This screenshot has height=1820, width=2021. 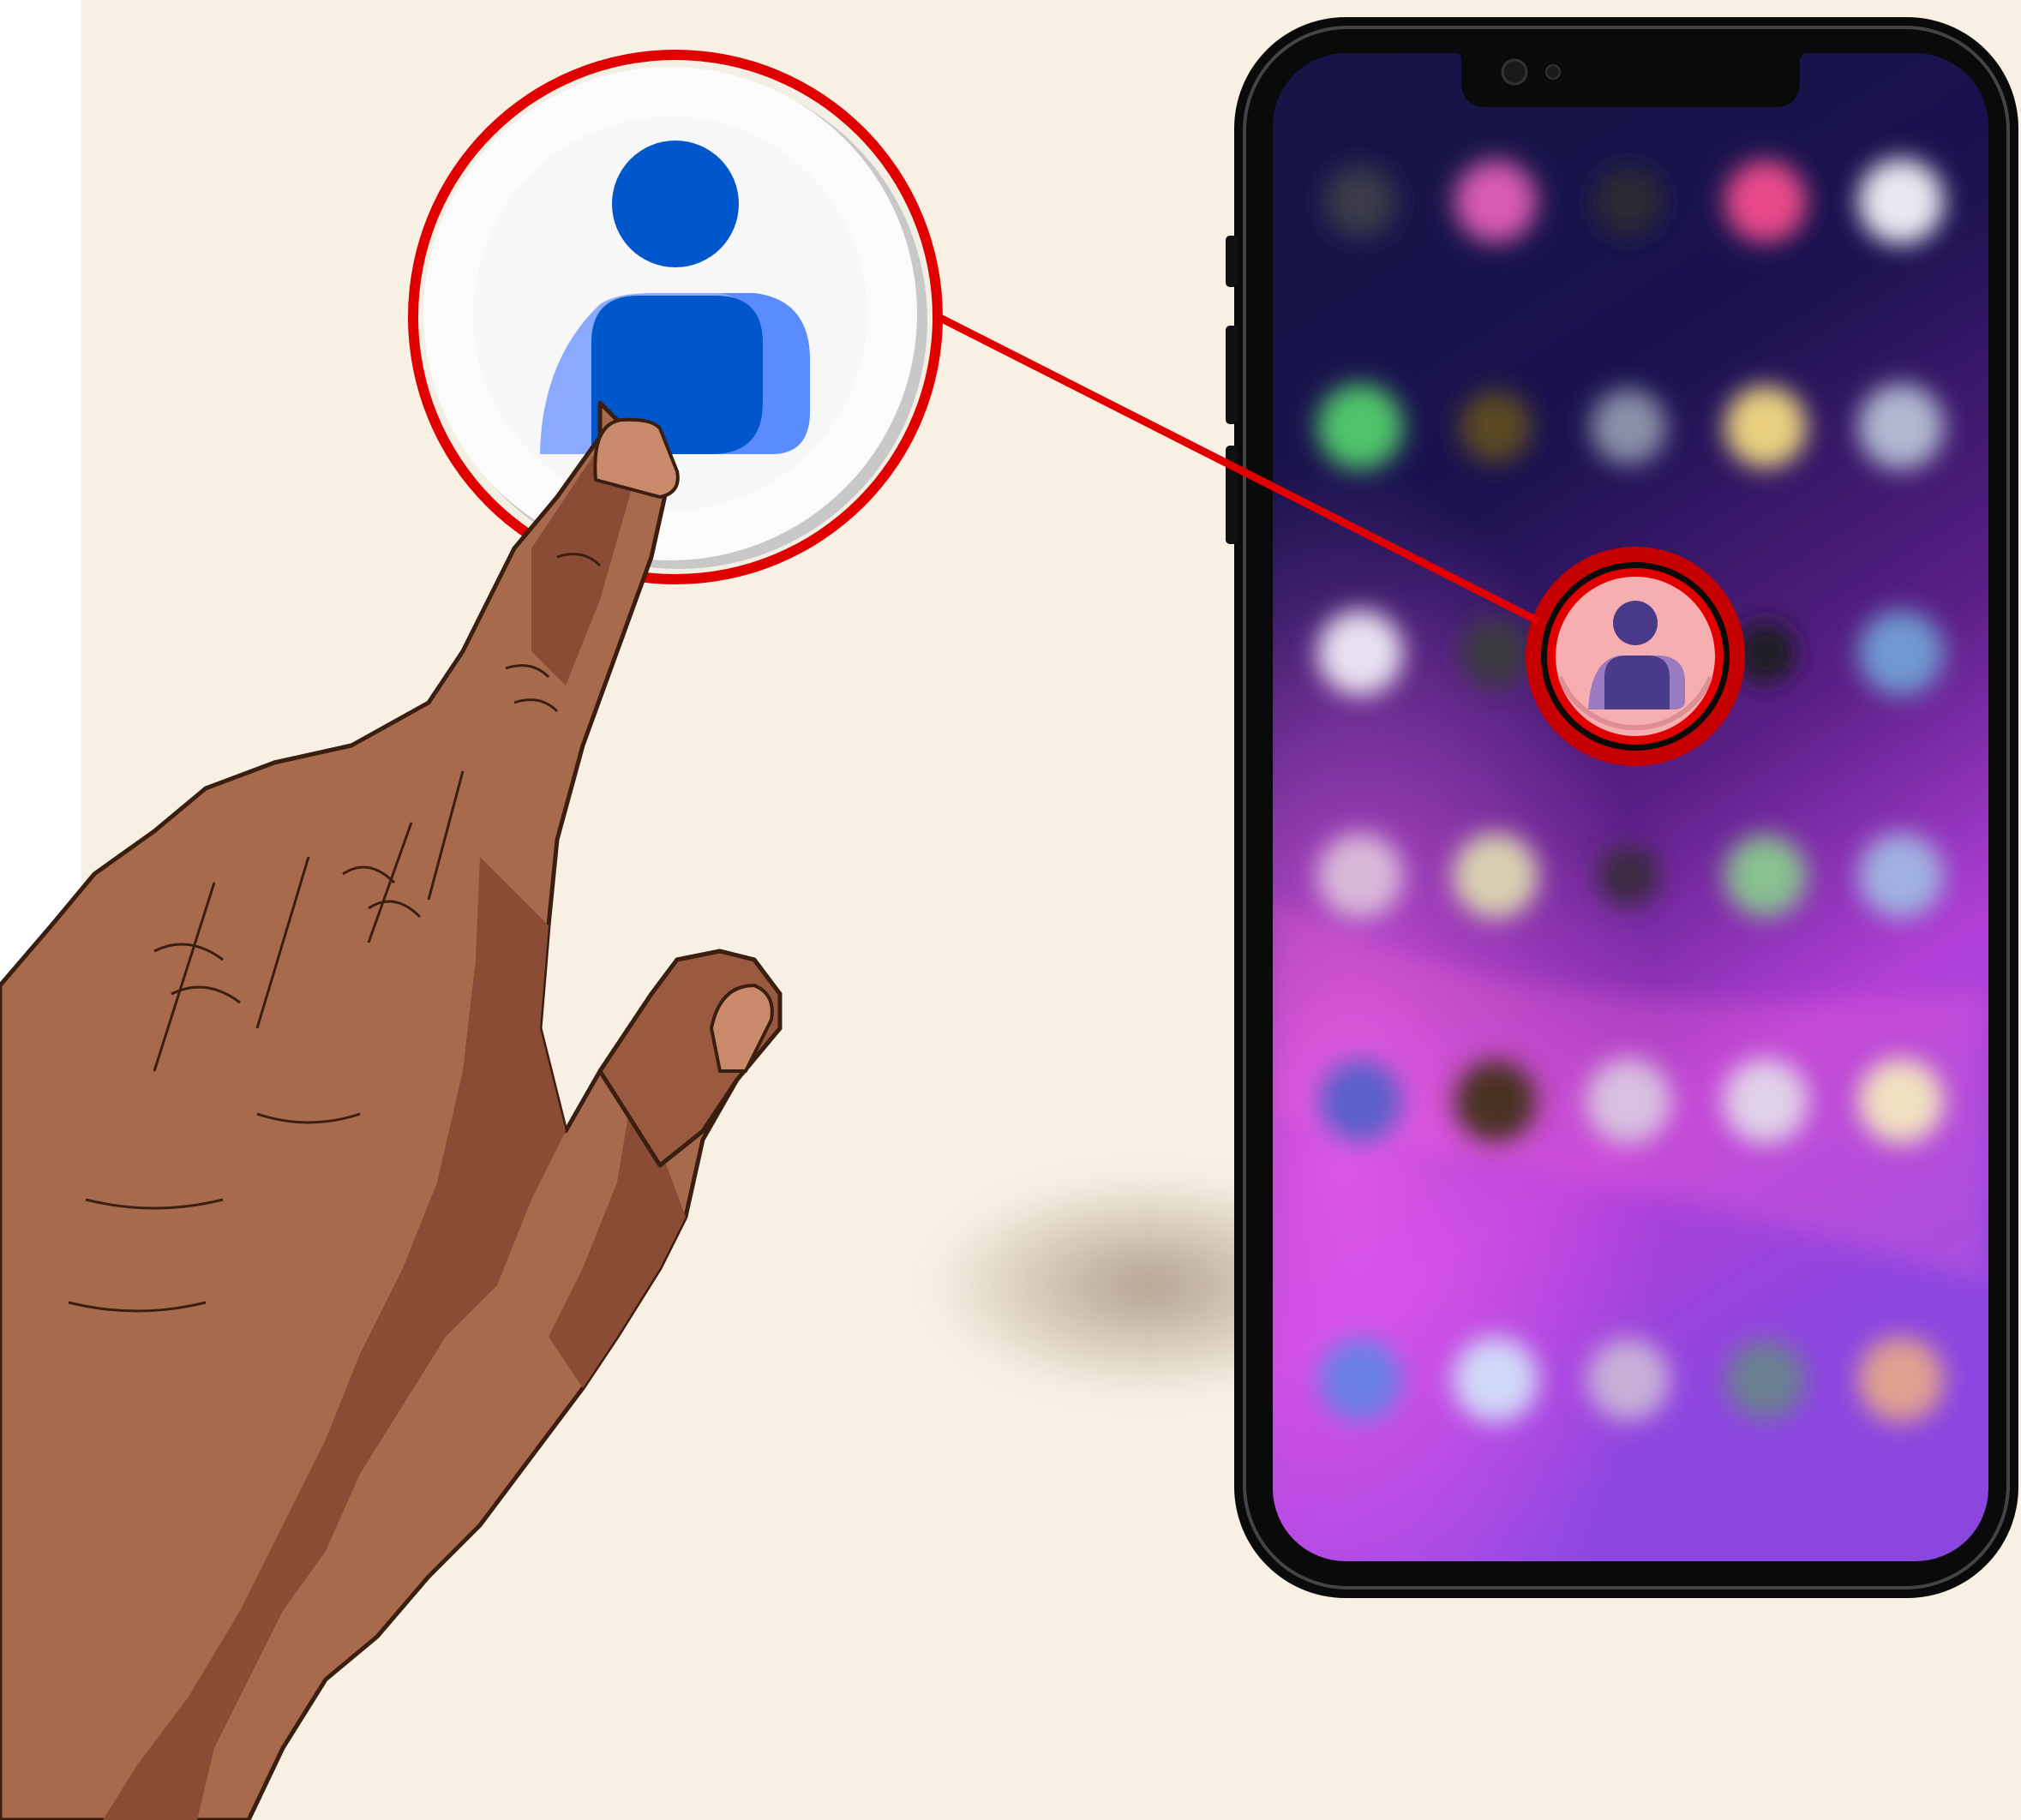 What do you see at coordinates (1515, 72) in the screenshot?
I see `front-camera` at bounding box center [1515, 72].